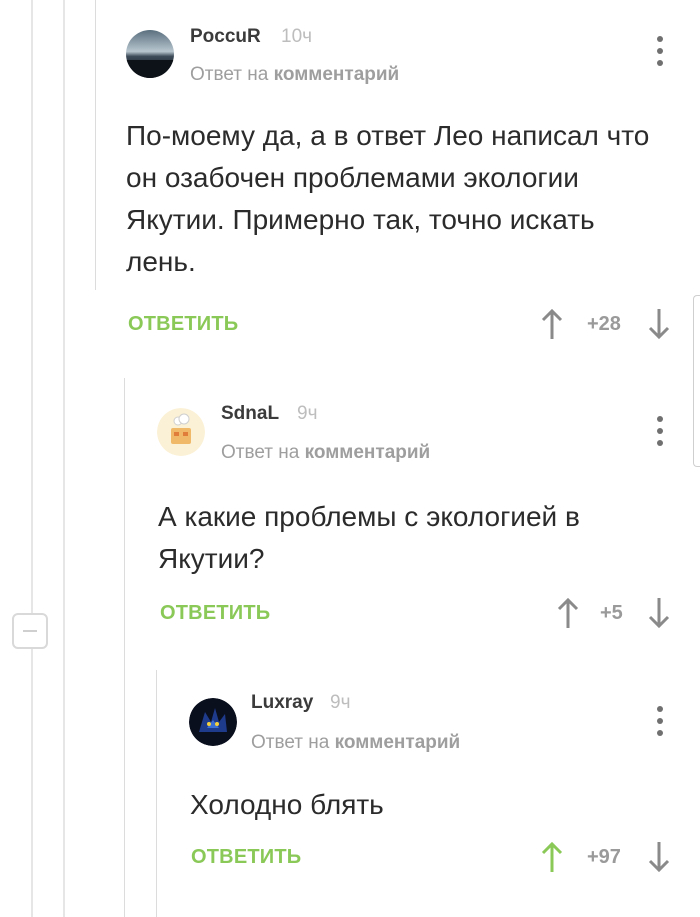 This screenshot has height=917, width=700. I want to click on username: SdnaL, so click(250, 414).